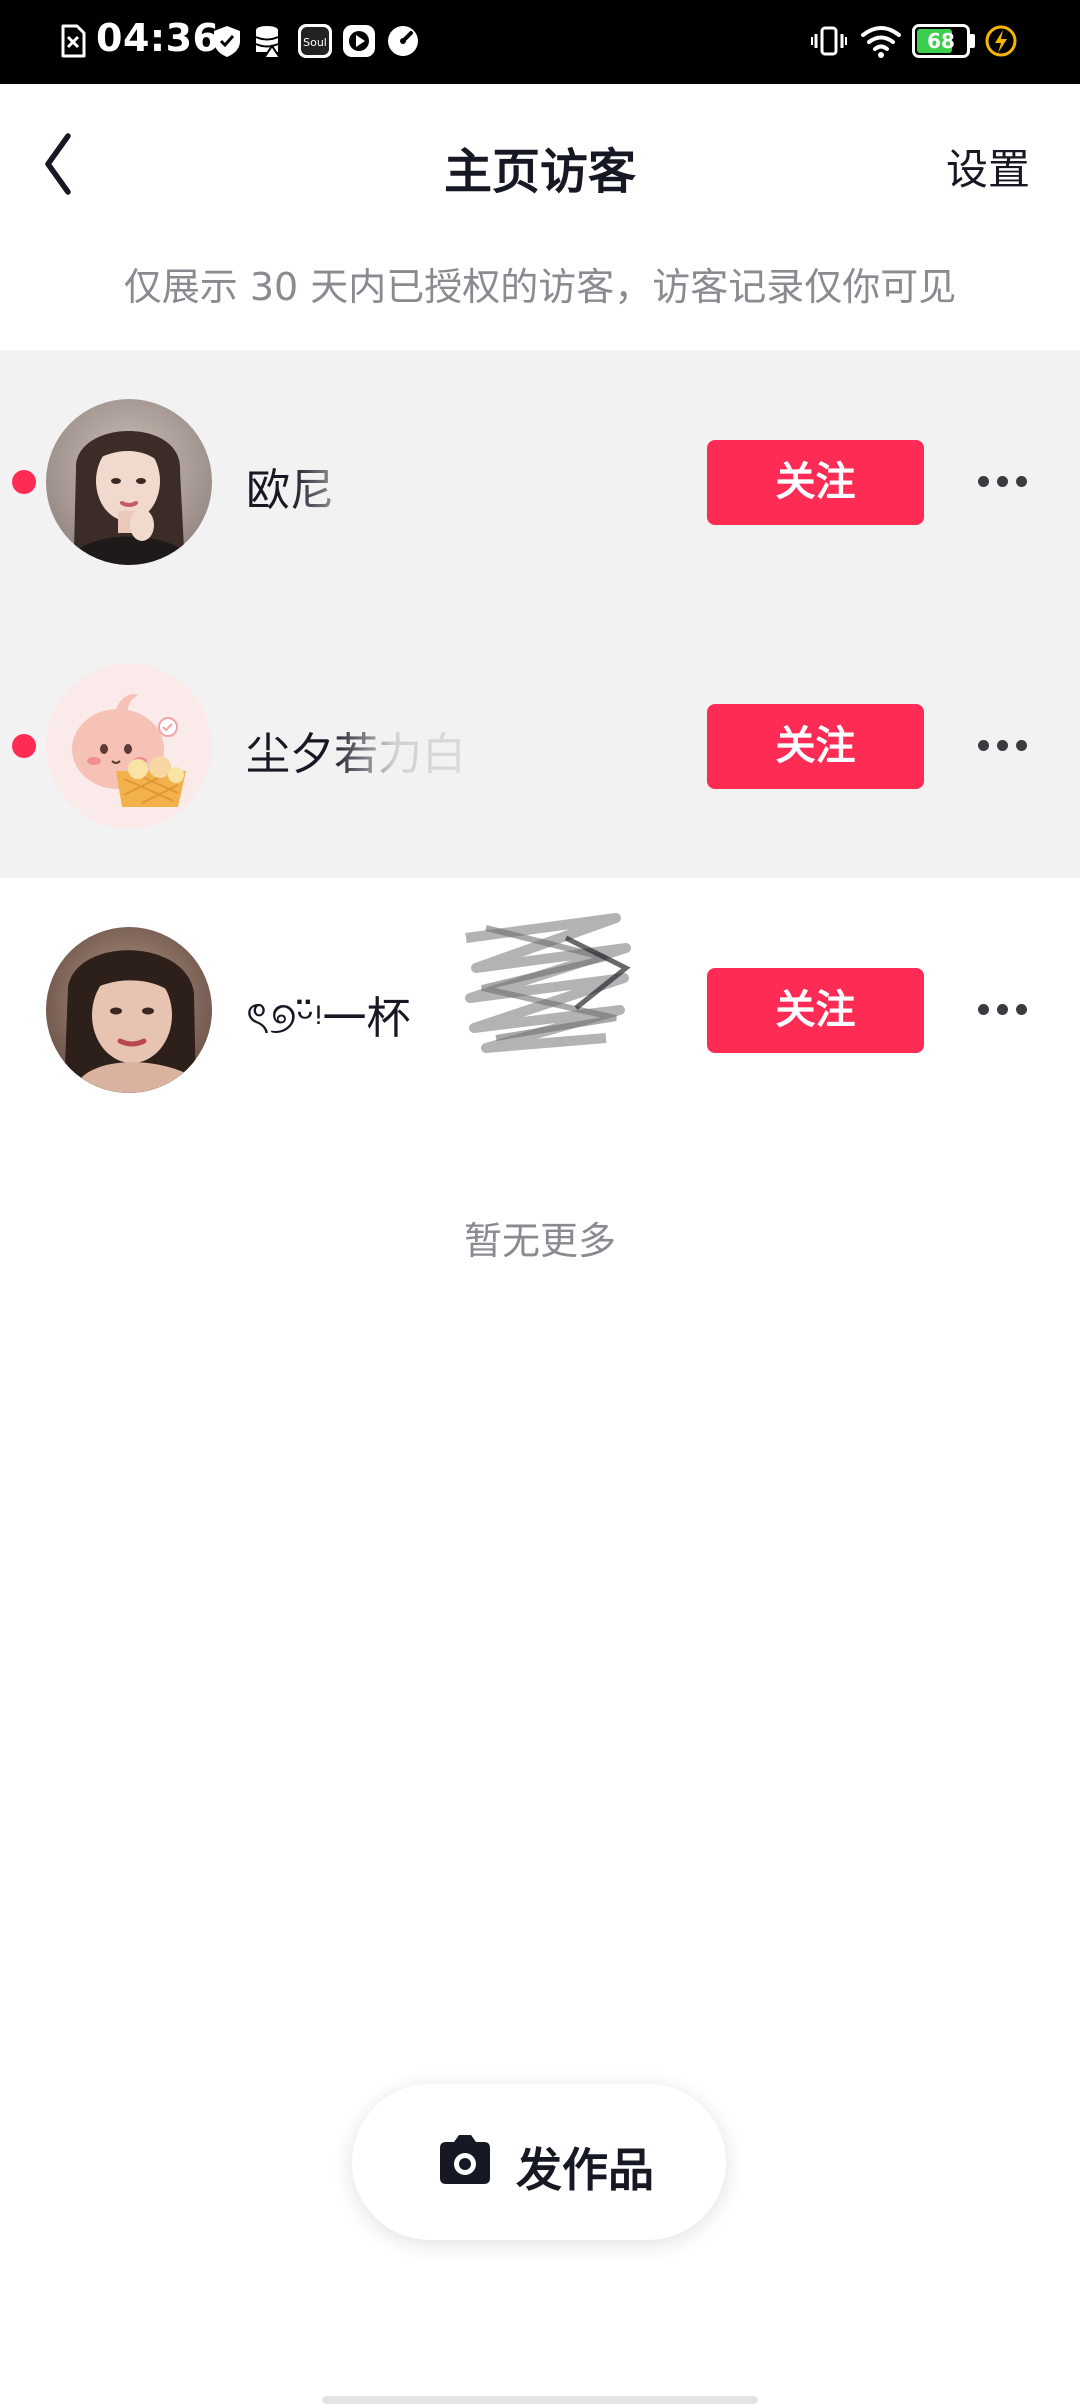 This screenshot has height=2408, width=1080. Describe the element at coordinates (158, 38) in the screenshot. I see `status-time: 04:36` at that location.